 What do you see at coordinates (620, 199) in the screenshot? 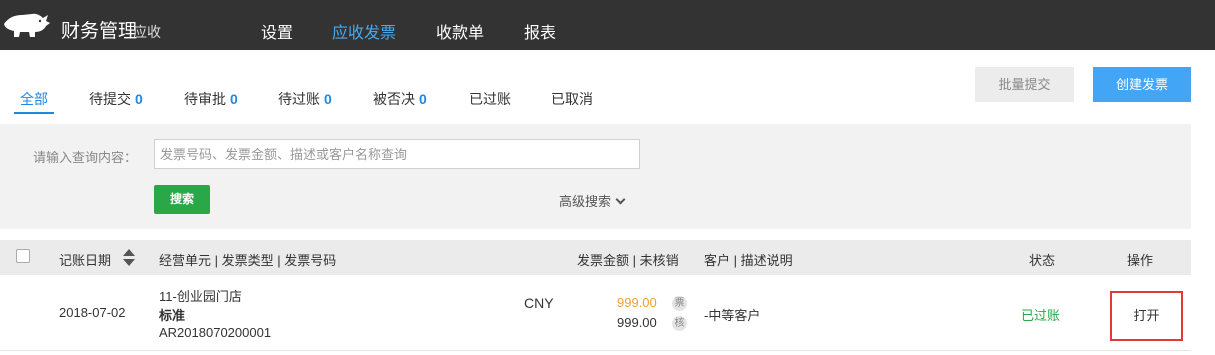
I see `chevron-down-icon` at bounding box center [620, 199].